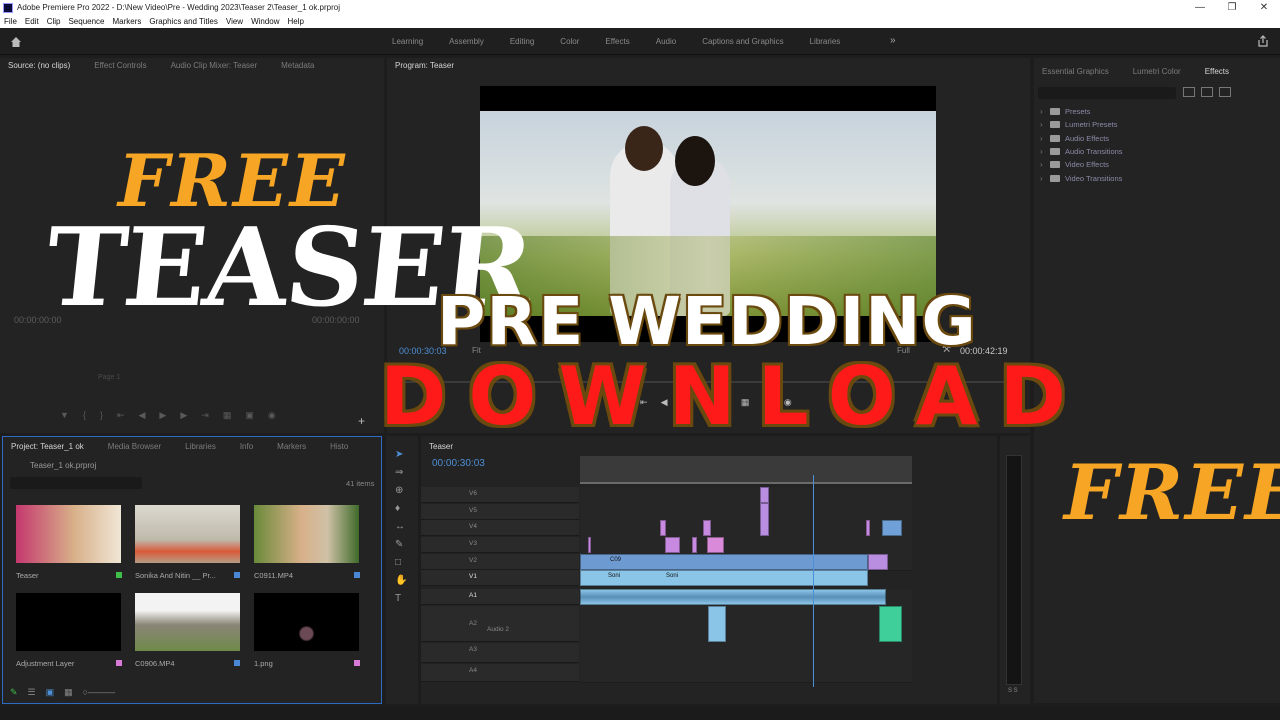  Describe the element at coordinates (500, 578) in the screenshot. I see `track-header-v1: V1` at that location.